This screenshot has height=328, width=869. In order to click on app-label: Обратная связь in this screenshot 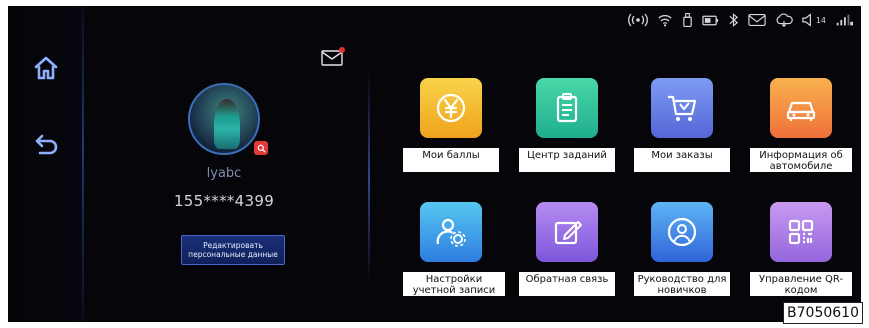, I will do `click(567, 284)`.